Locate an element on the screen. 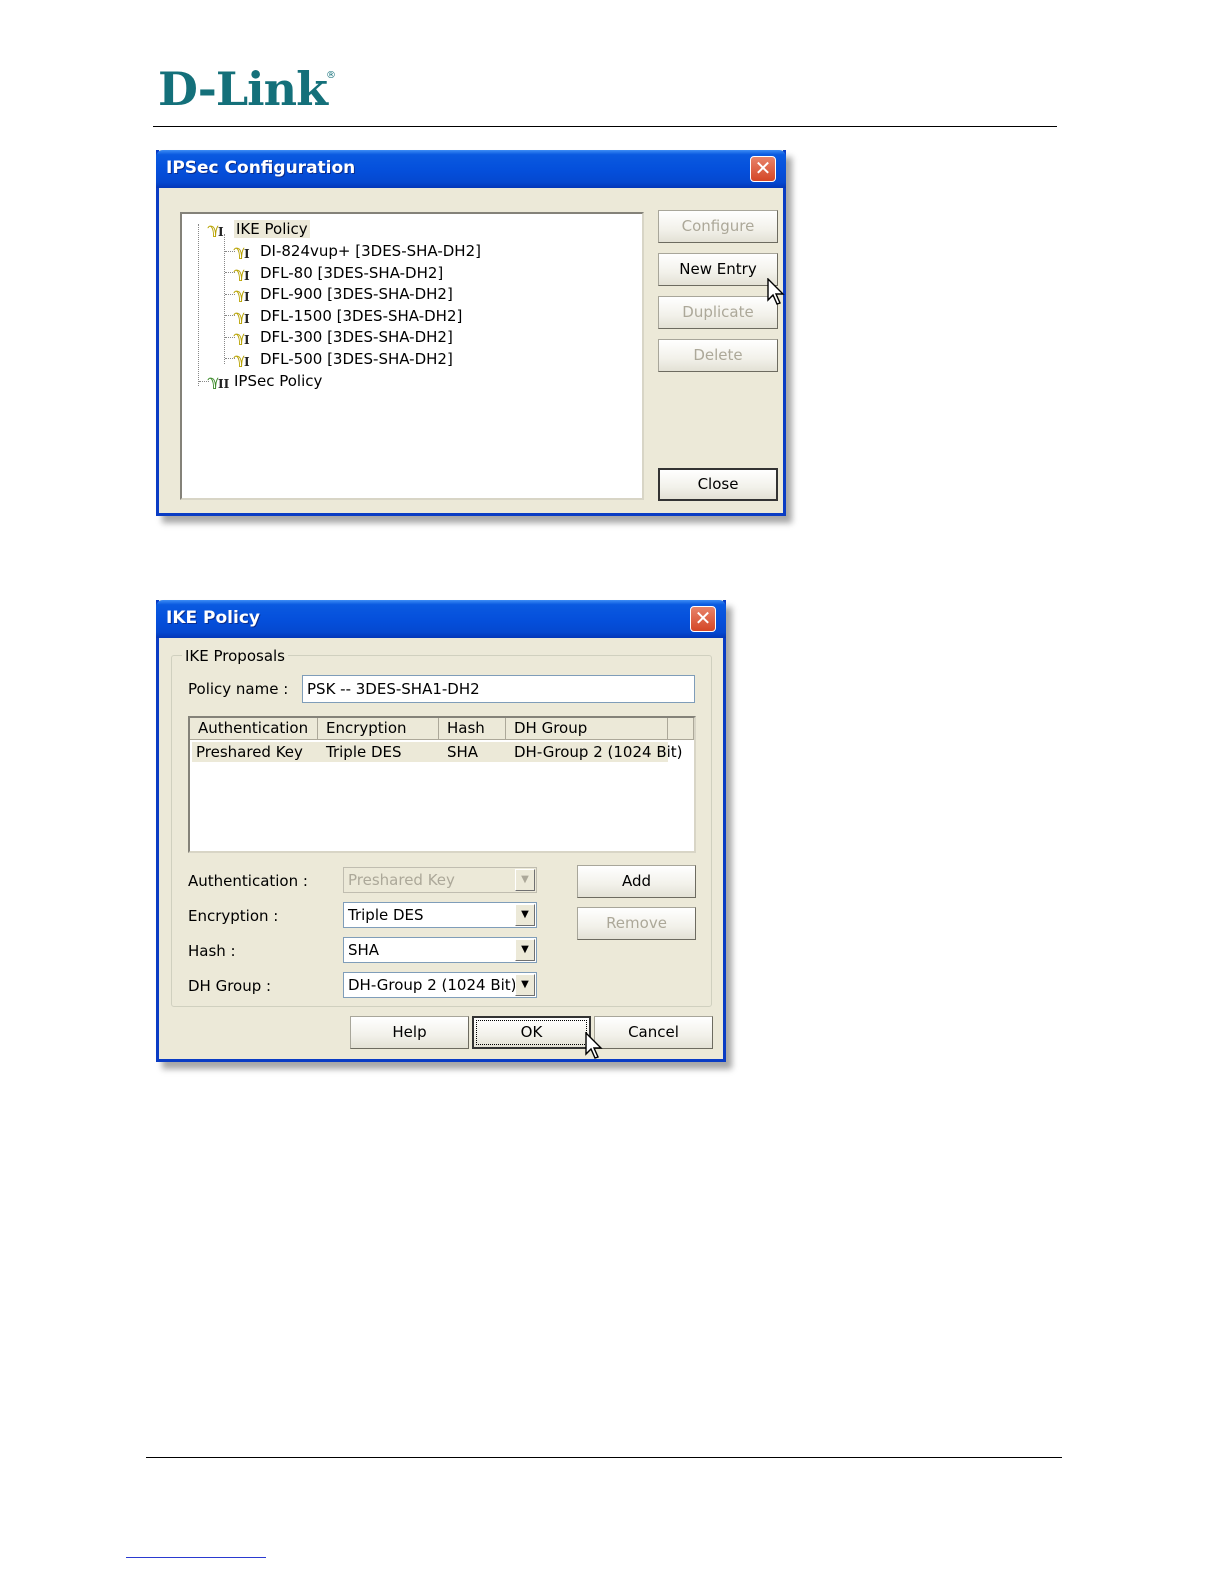  delete-button: Delete is located at coordinates (718, 355).